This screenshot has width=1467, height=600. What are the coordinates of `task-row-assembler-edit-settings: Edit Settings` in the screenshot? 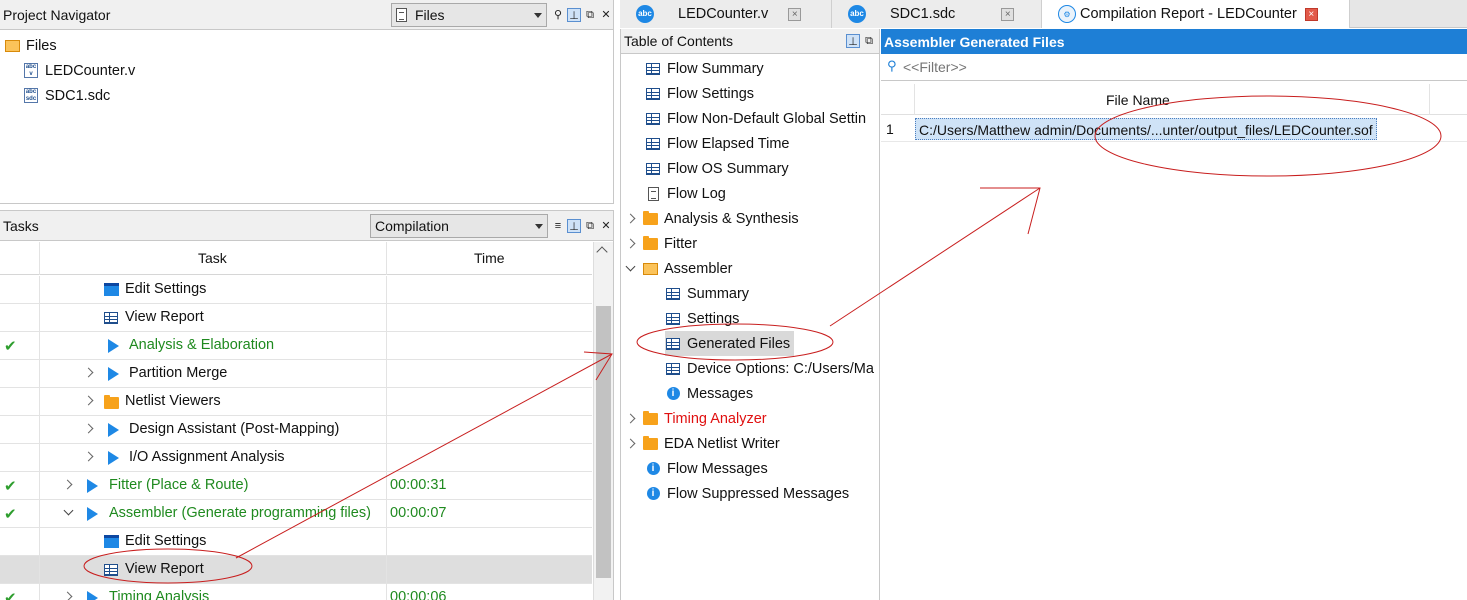 It's located at (296, 542).